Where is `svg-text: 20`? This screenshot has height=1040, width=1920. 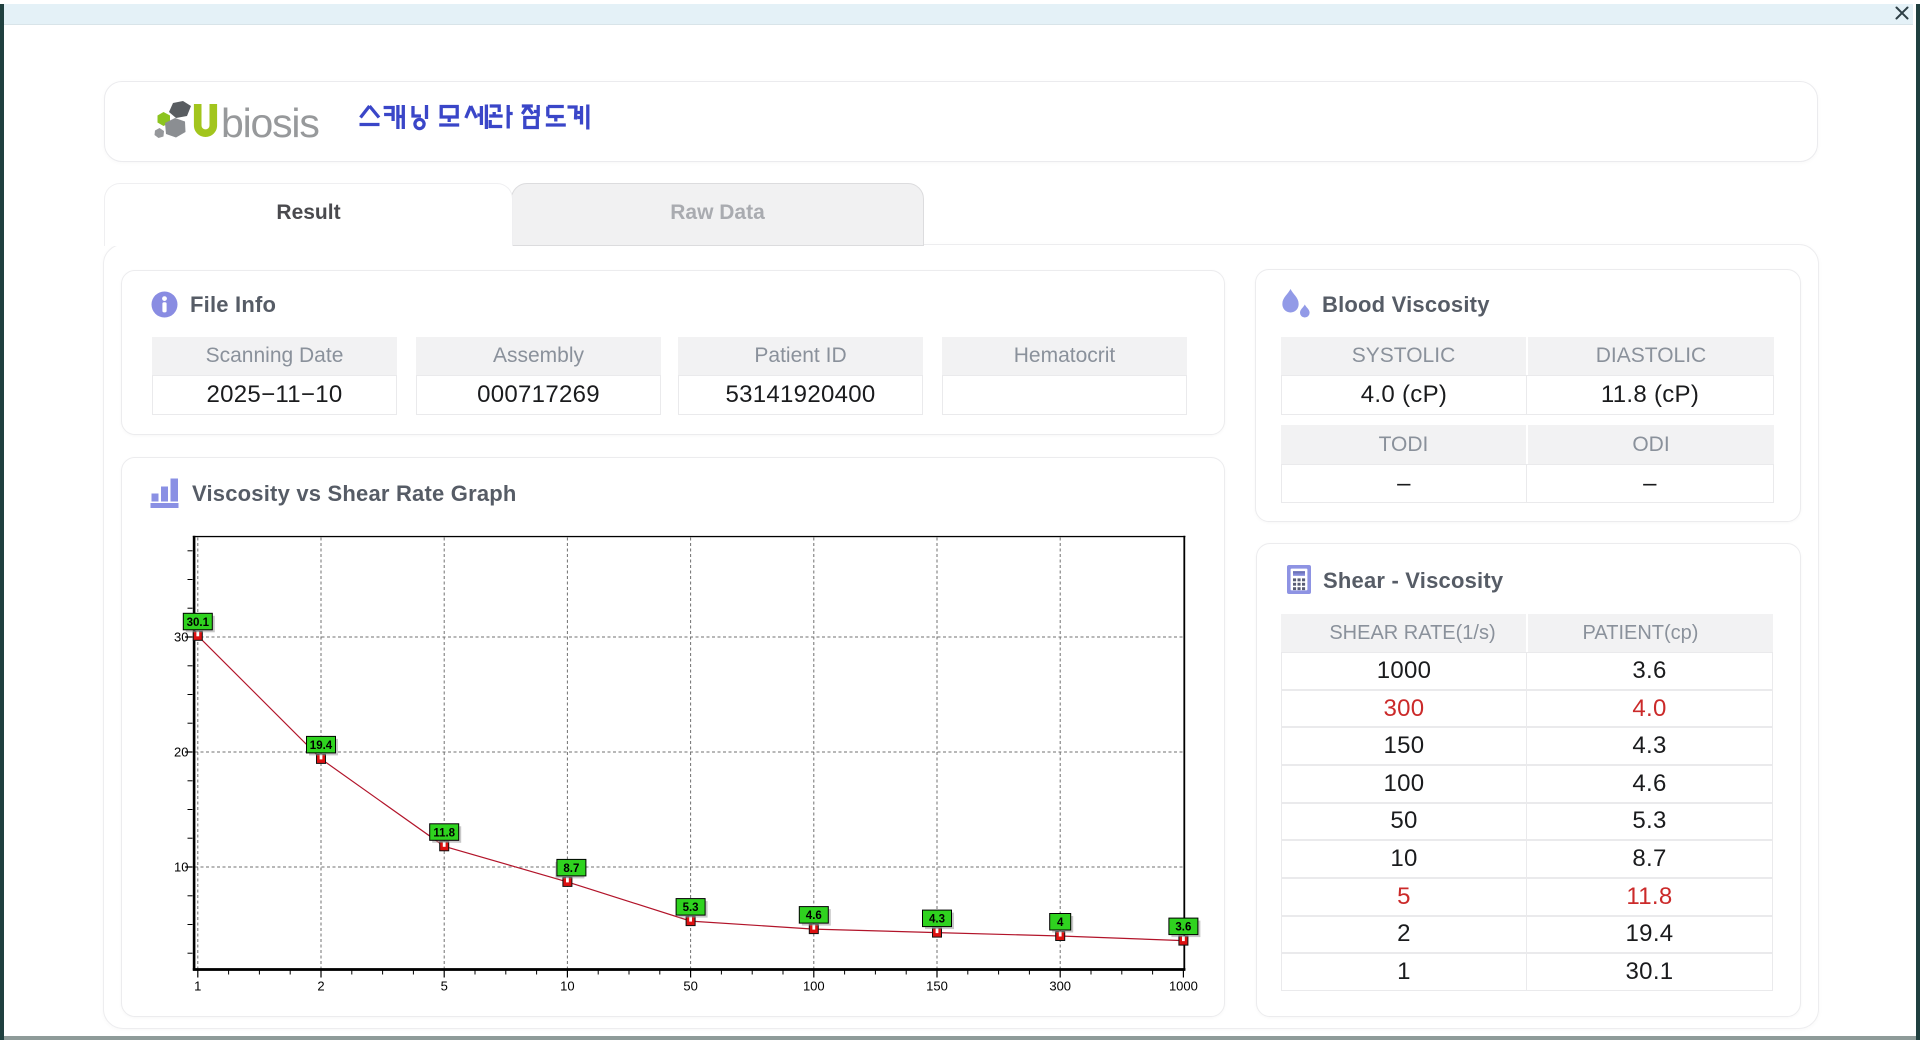 svg-text: 20 is located at coordinates (181, 752).